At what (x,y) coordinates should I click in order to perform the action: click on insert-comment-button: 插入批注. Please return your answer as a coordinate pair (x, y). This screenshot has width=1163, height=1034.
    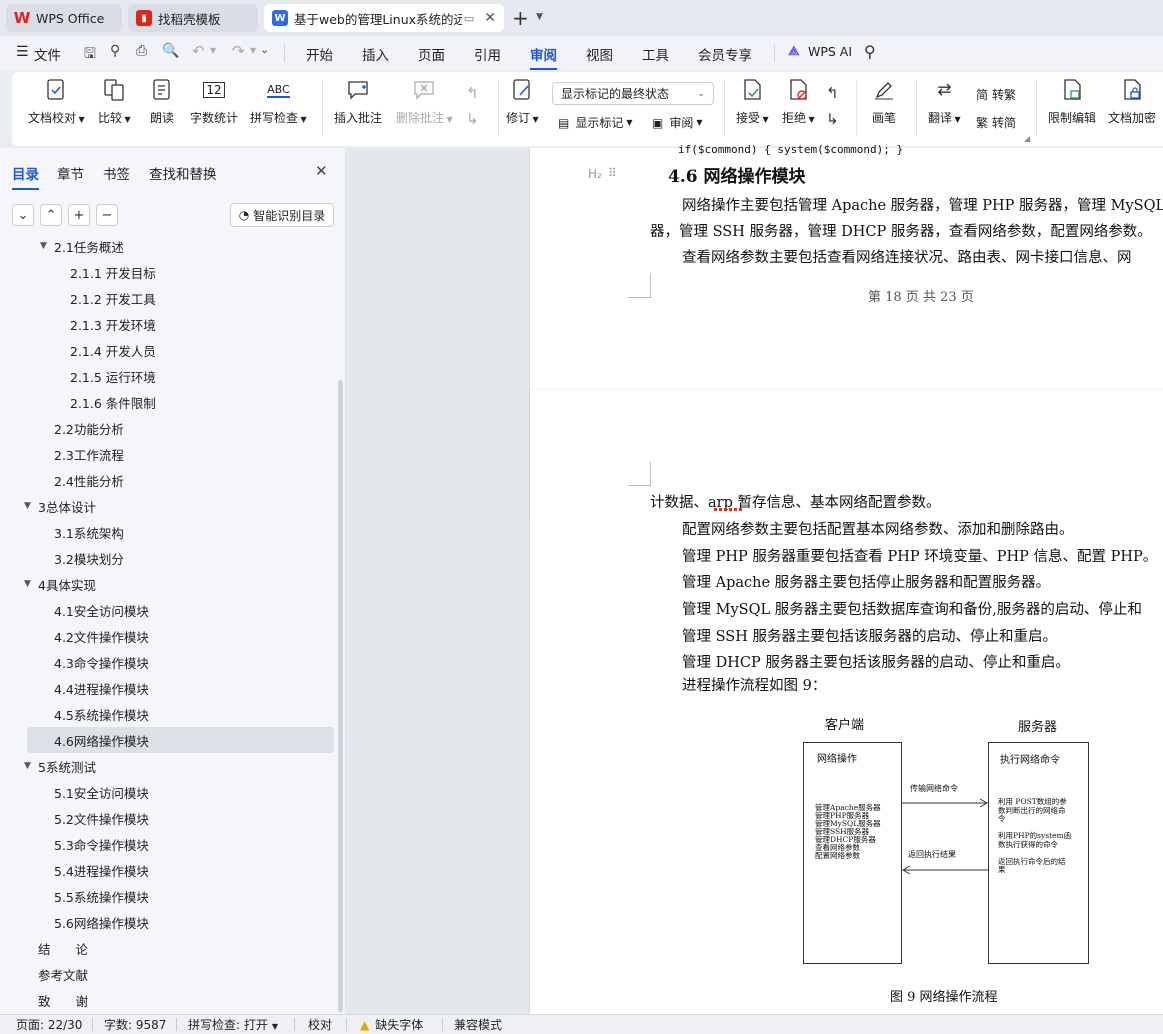
    Looking at the image, I should click on (358, 102).